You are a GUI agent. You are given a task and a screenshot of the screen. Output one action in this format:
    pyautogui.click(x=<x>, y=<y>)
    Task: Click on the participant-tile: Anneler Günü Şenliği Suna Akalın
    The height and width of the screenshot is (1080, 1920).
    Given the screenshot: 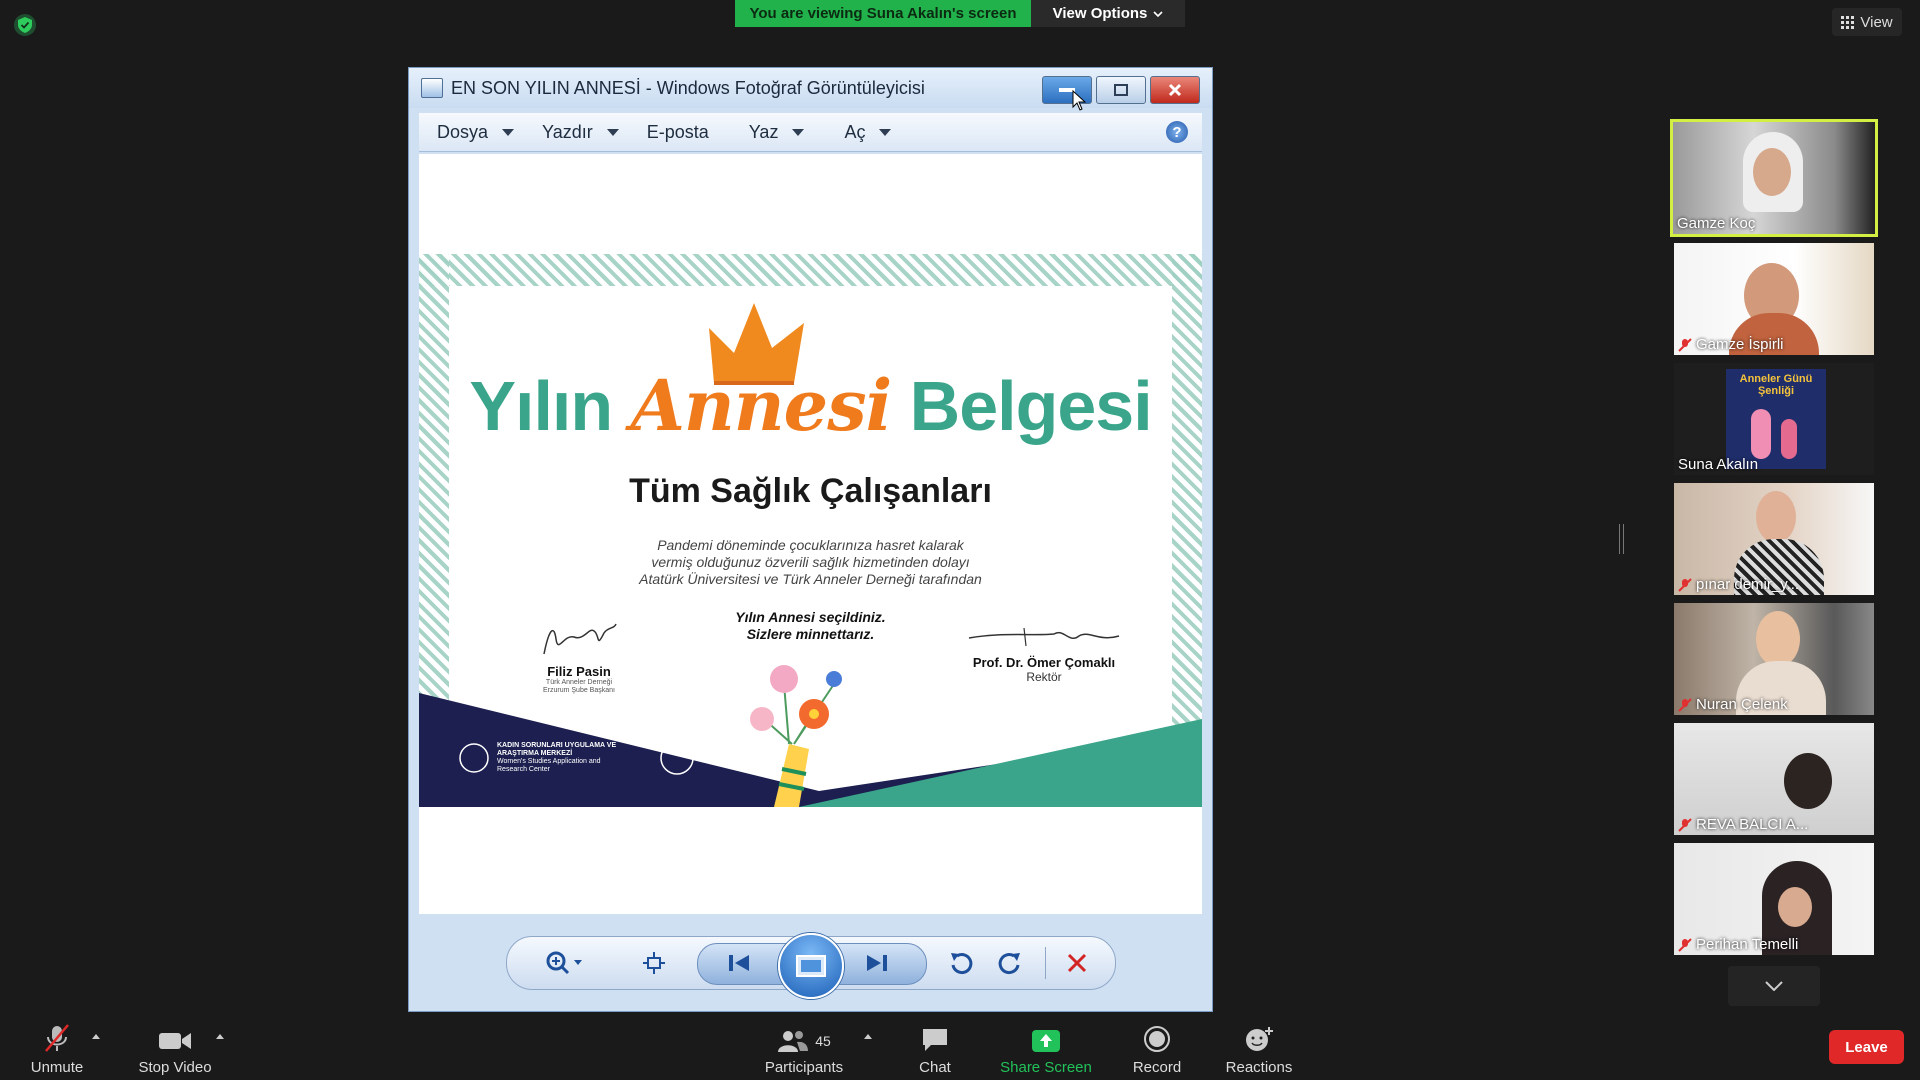 What is the action you would take?
    pyautogui.click(x=1774, y=419)
    